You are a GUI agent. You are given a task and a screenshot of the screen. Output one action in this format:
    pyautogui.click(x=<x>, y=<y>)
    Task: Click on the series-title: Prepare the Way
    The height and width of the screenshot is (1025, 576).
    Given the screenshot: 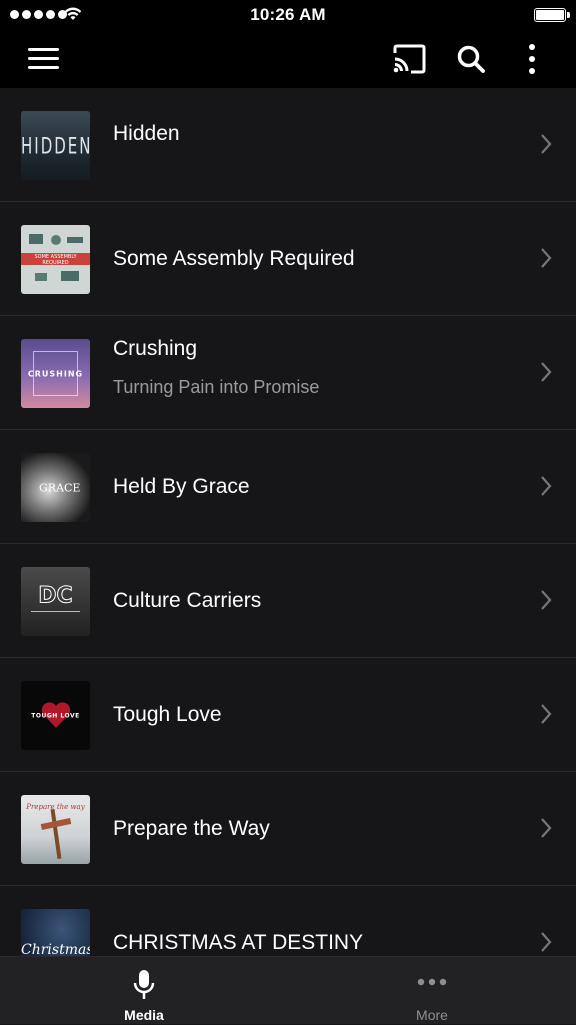 What is the action you would take?
    pyautogui.click(x=191, y=828)
    